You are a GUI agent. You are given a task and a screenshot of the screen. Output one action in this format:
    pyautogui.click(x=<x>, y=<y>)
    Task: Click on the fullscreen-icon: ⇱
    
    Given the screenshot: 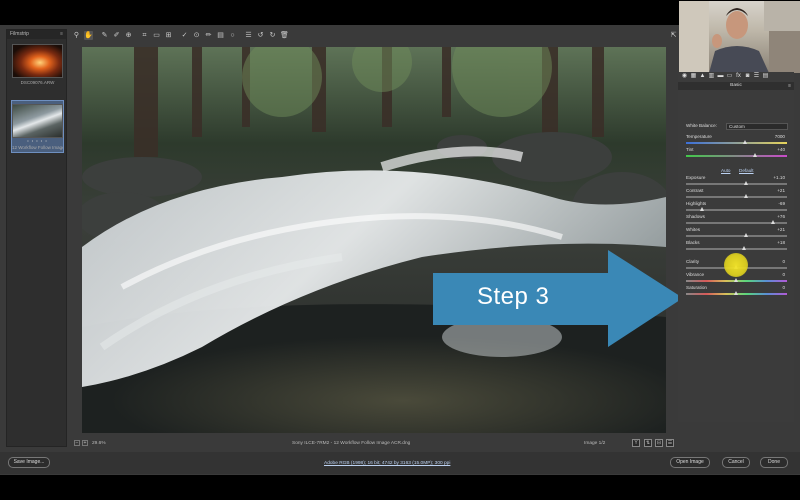 What is the action you would take?
    pyautogui.click(x=673, y=35)
    